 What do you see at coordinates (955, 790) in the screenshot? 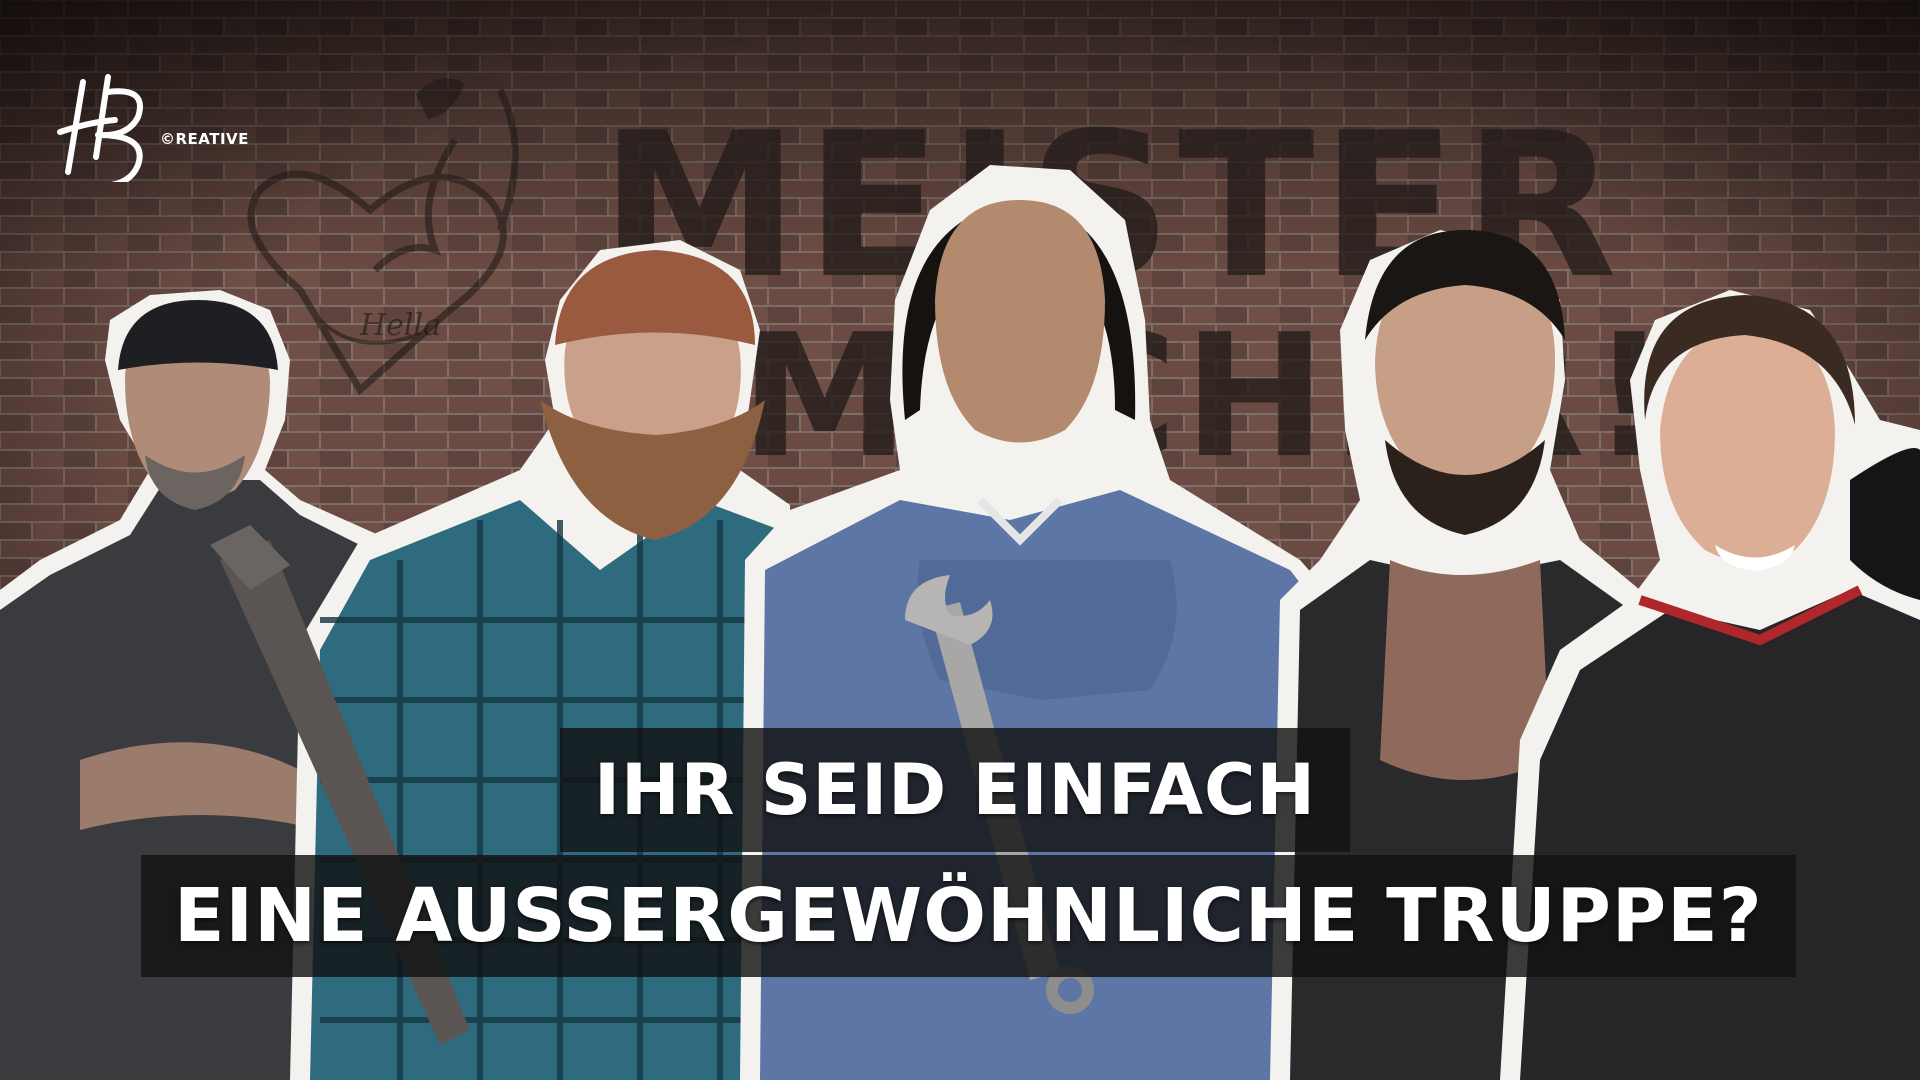
I see `caption-line1: IHR SEID EINFACH` at bounding box center [955, 790].